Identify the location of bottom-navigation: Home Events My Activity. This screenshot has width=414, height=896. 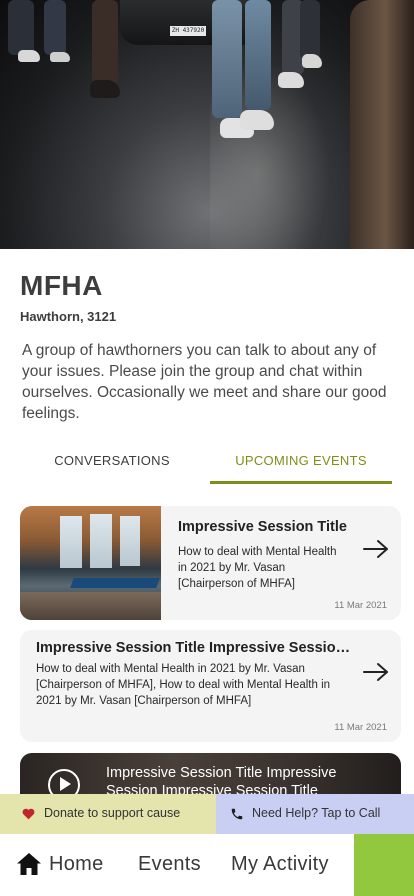
(207, 865).